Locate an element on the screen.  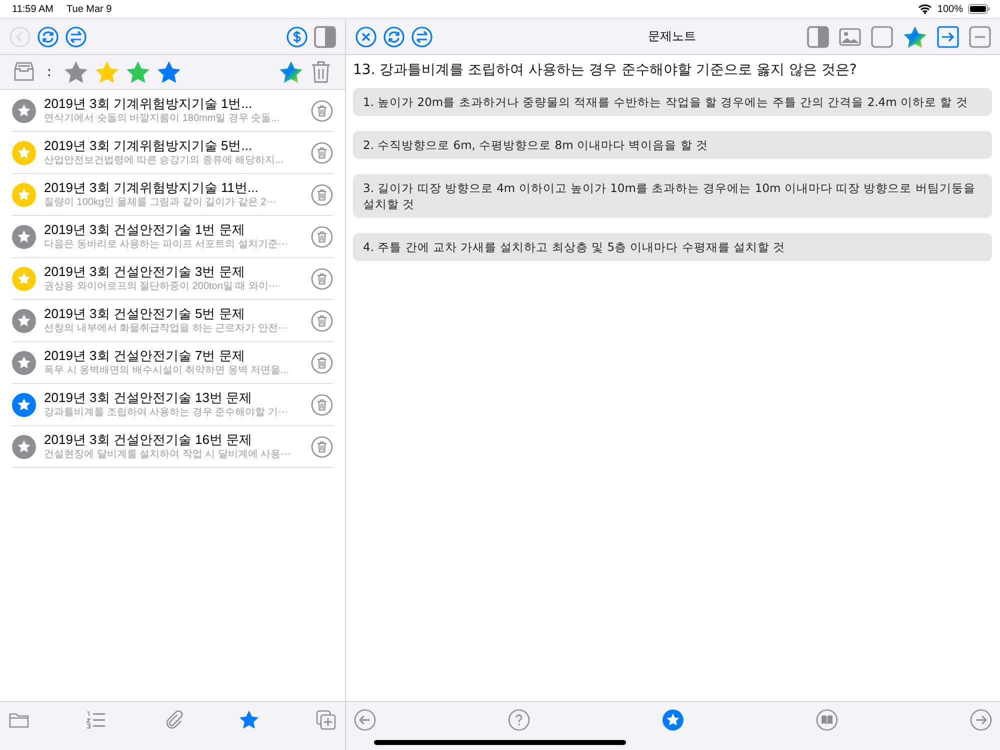
note-title: 2019년 3회 건설안전기술 7번 문제 is located at coordinates (144, 356).